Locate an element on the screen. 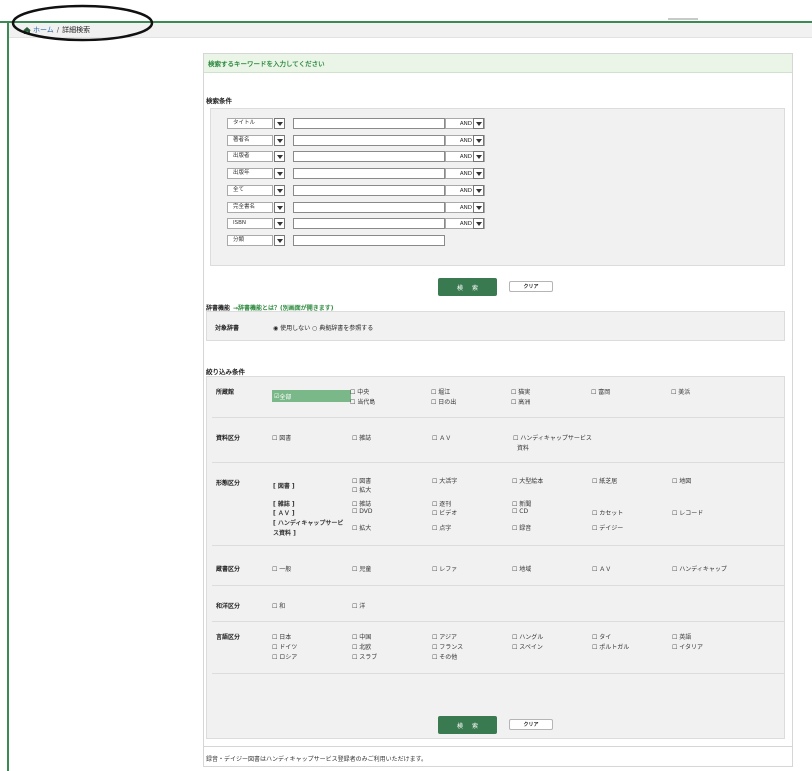 The image size is (812, 771). language-checkbox: ☐ 英語 is located at coordinates (681, 636).